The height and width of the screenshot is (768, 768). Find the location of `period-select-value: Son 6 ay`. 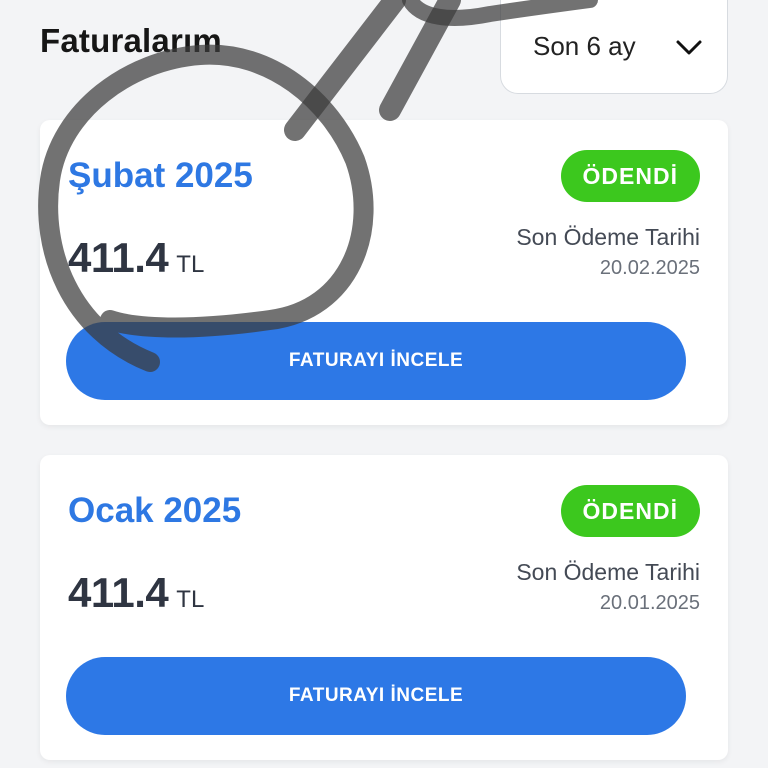

period-select-value: Son 6 ay is located at coordinates (584, 46).